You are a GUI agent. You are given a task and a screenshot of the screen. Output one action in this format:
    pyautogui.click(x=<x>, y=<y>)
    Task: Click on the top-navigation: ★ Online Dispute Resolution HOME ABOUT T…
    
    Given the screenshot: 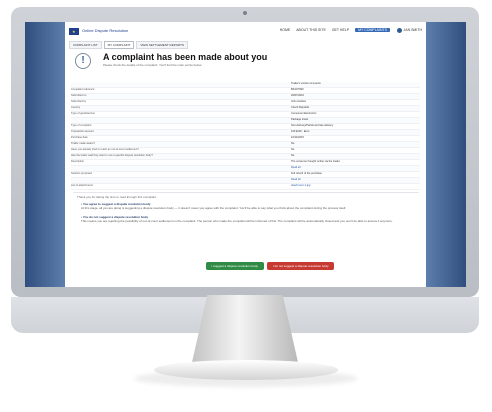 What is the action you would take?
    pyautogui.click(x=245, y=32)
    